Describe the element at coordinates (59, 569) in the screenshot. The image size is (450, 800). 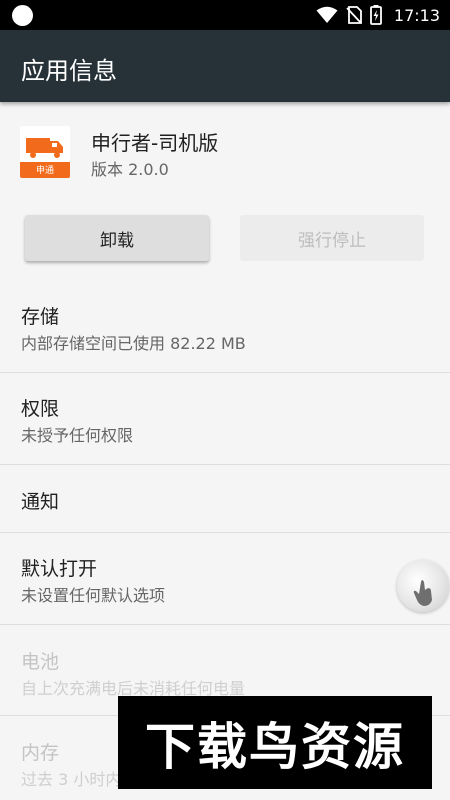
I see `row-title: 默认打开` at that location.